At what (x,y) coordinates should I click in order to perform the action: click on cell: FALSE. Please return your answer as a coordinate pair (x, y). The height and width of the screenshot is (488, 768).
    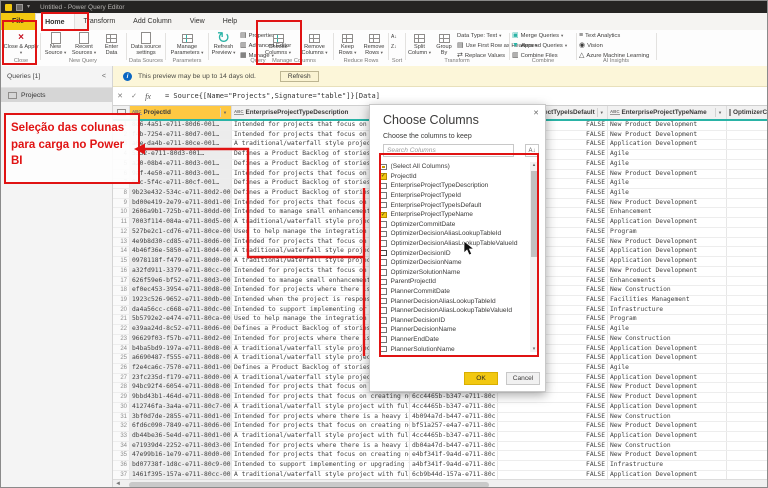
    Looking at the image, I should click on (553, 465).